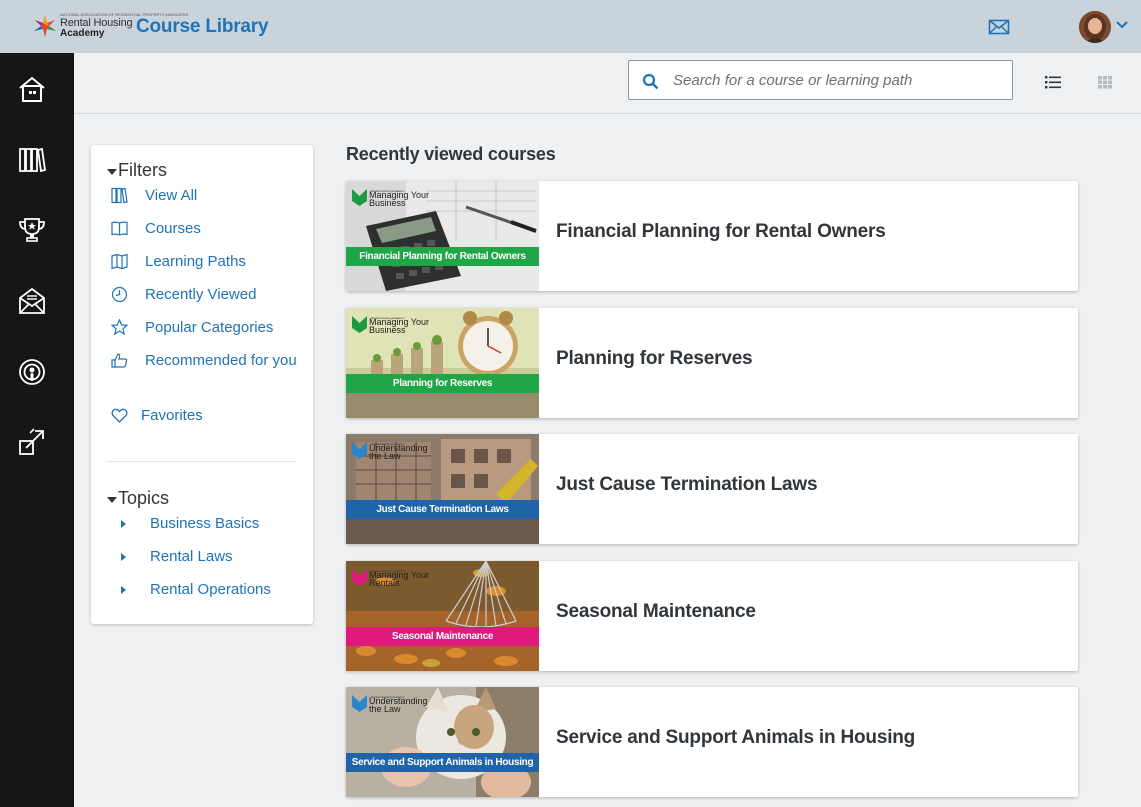 The image size is (1141, 807). I want to click on home-nav-button, so click(32, 89).